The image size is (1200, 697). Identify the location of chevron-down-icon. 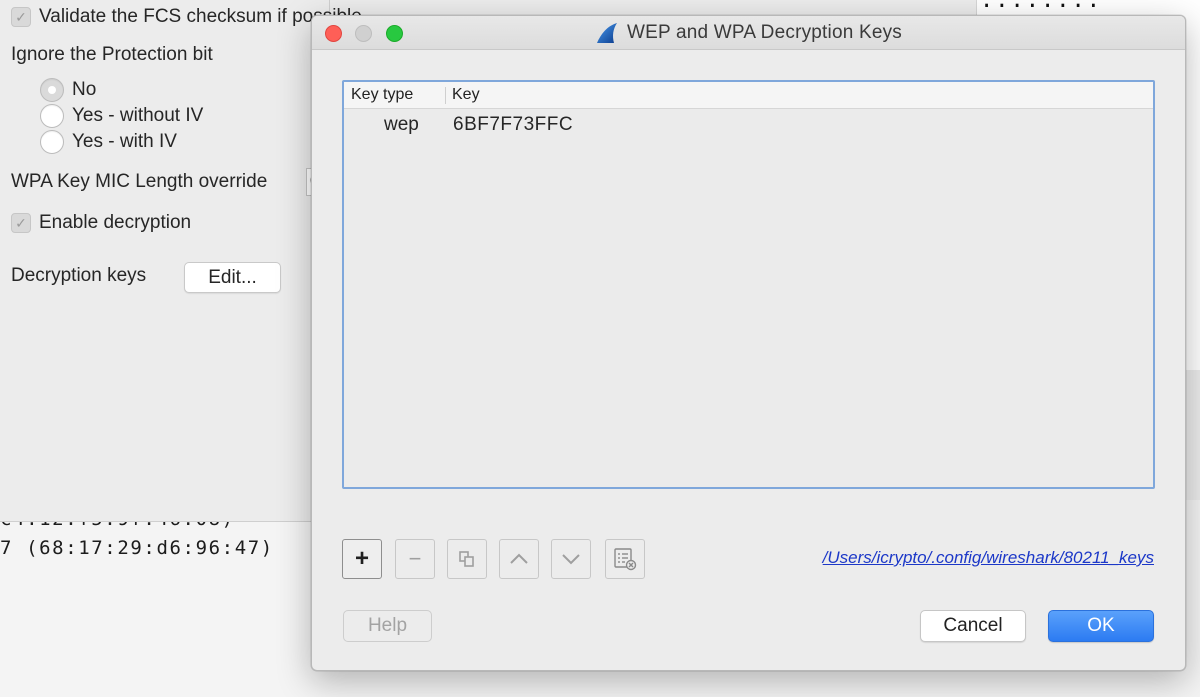
(571, 559).